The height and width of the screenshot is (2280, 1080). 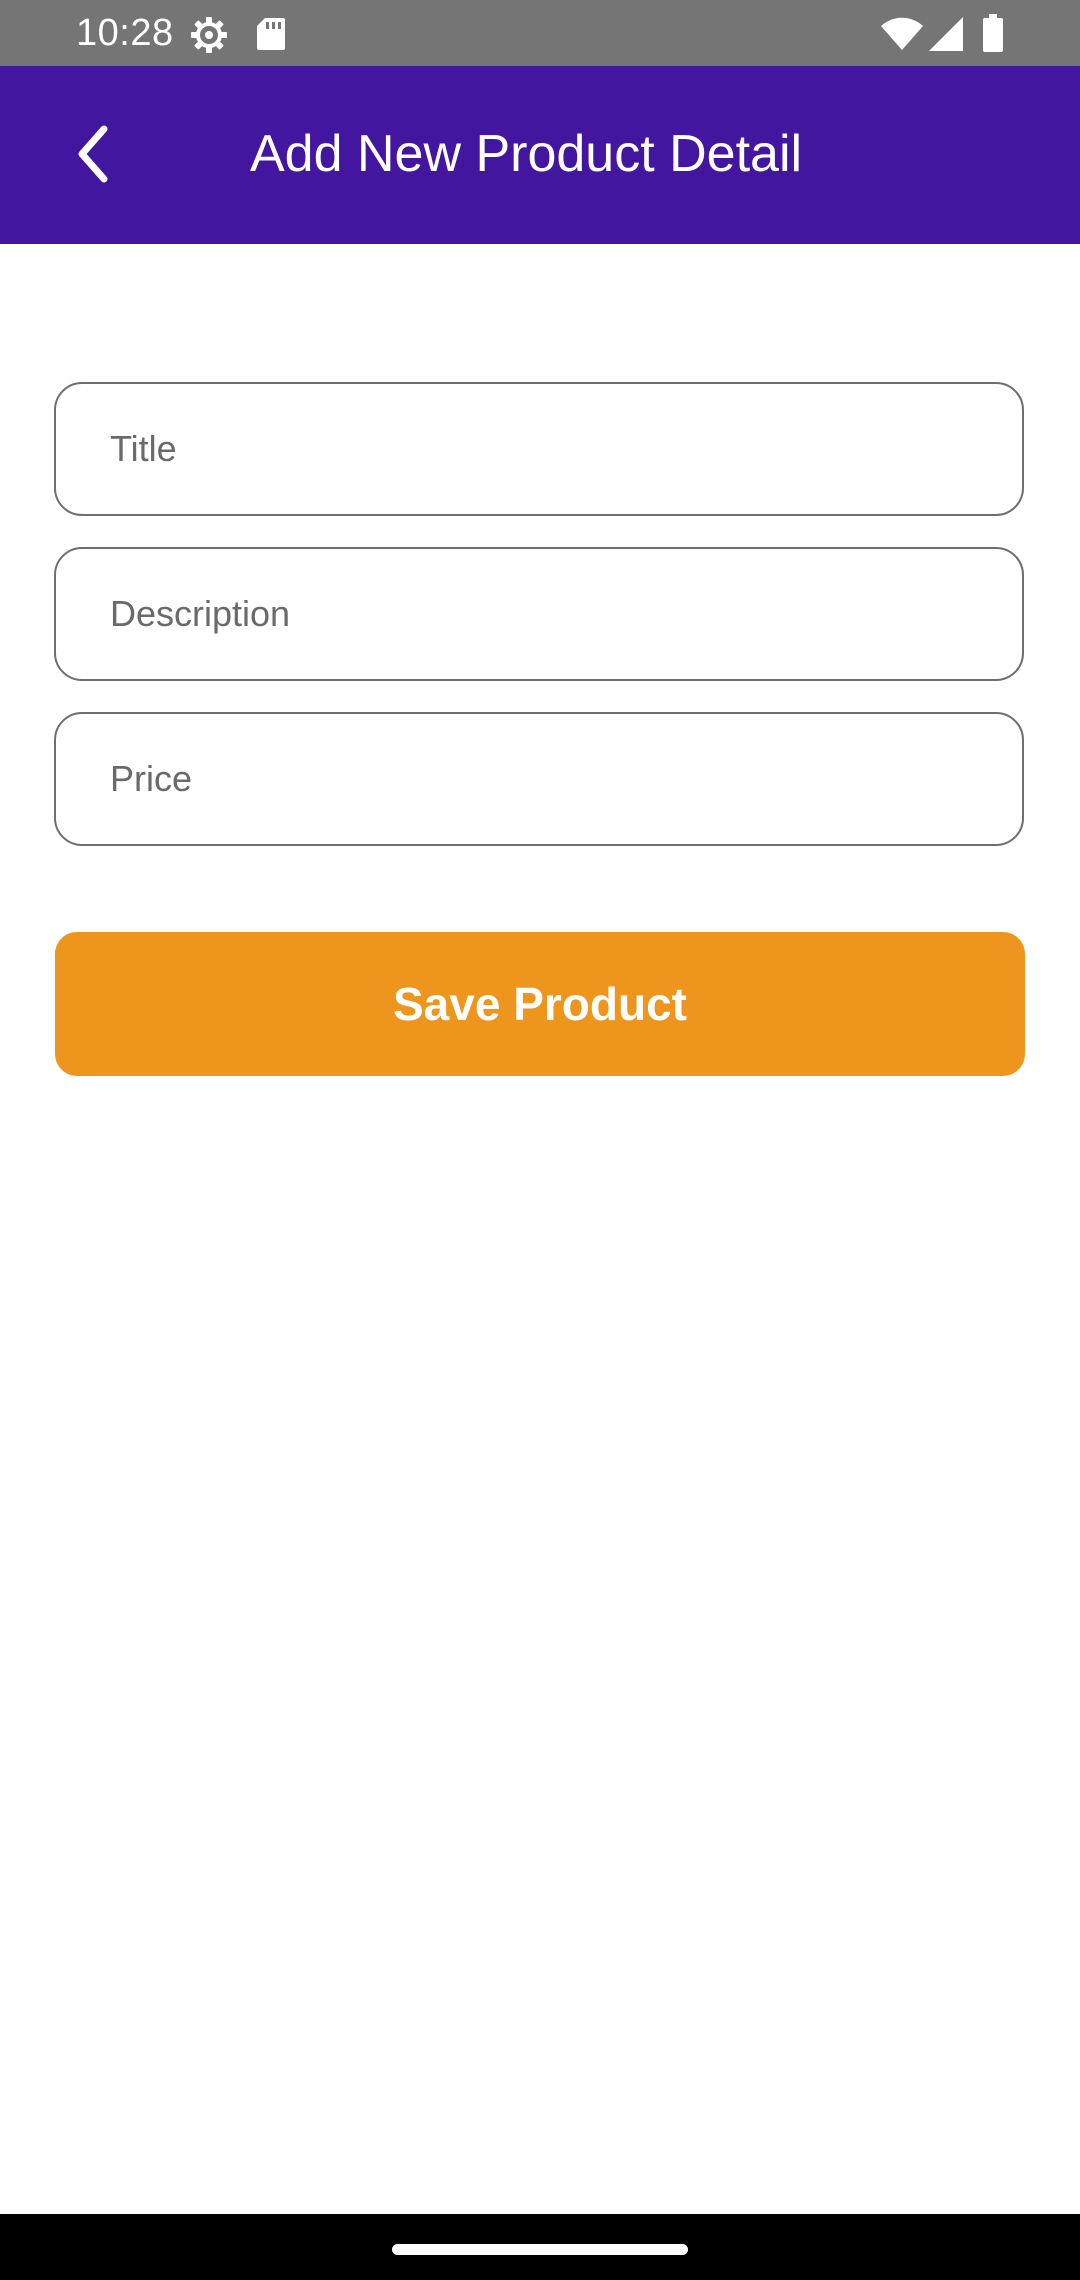 I want to click on description-input, so click(x=550, y=614).